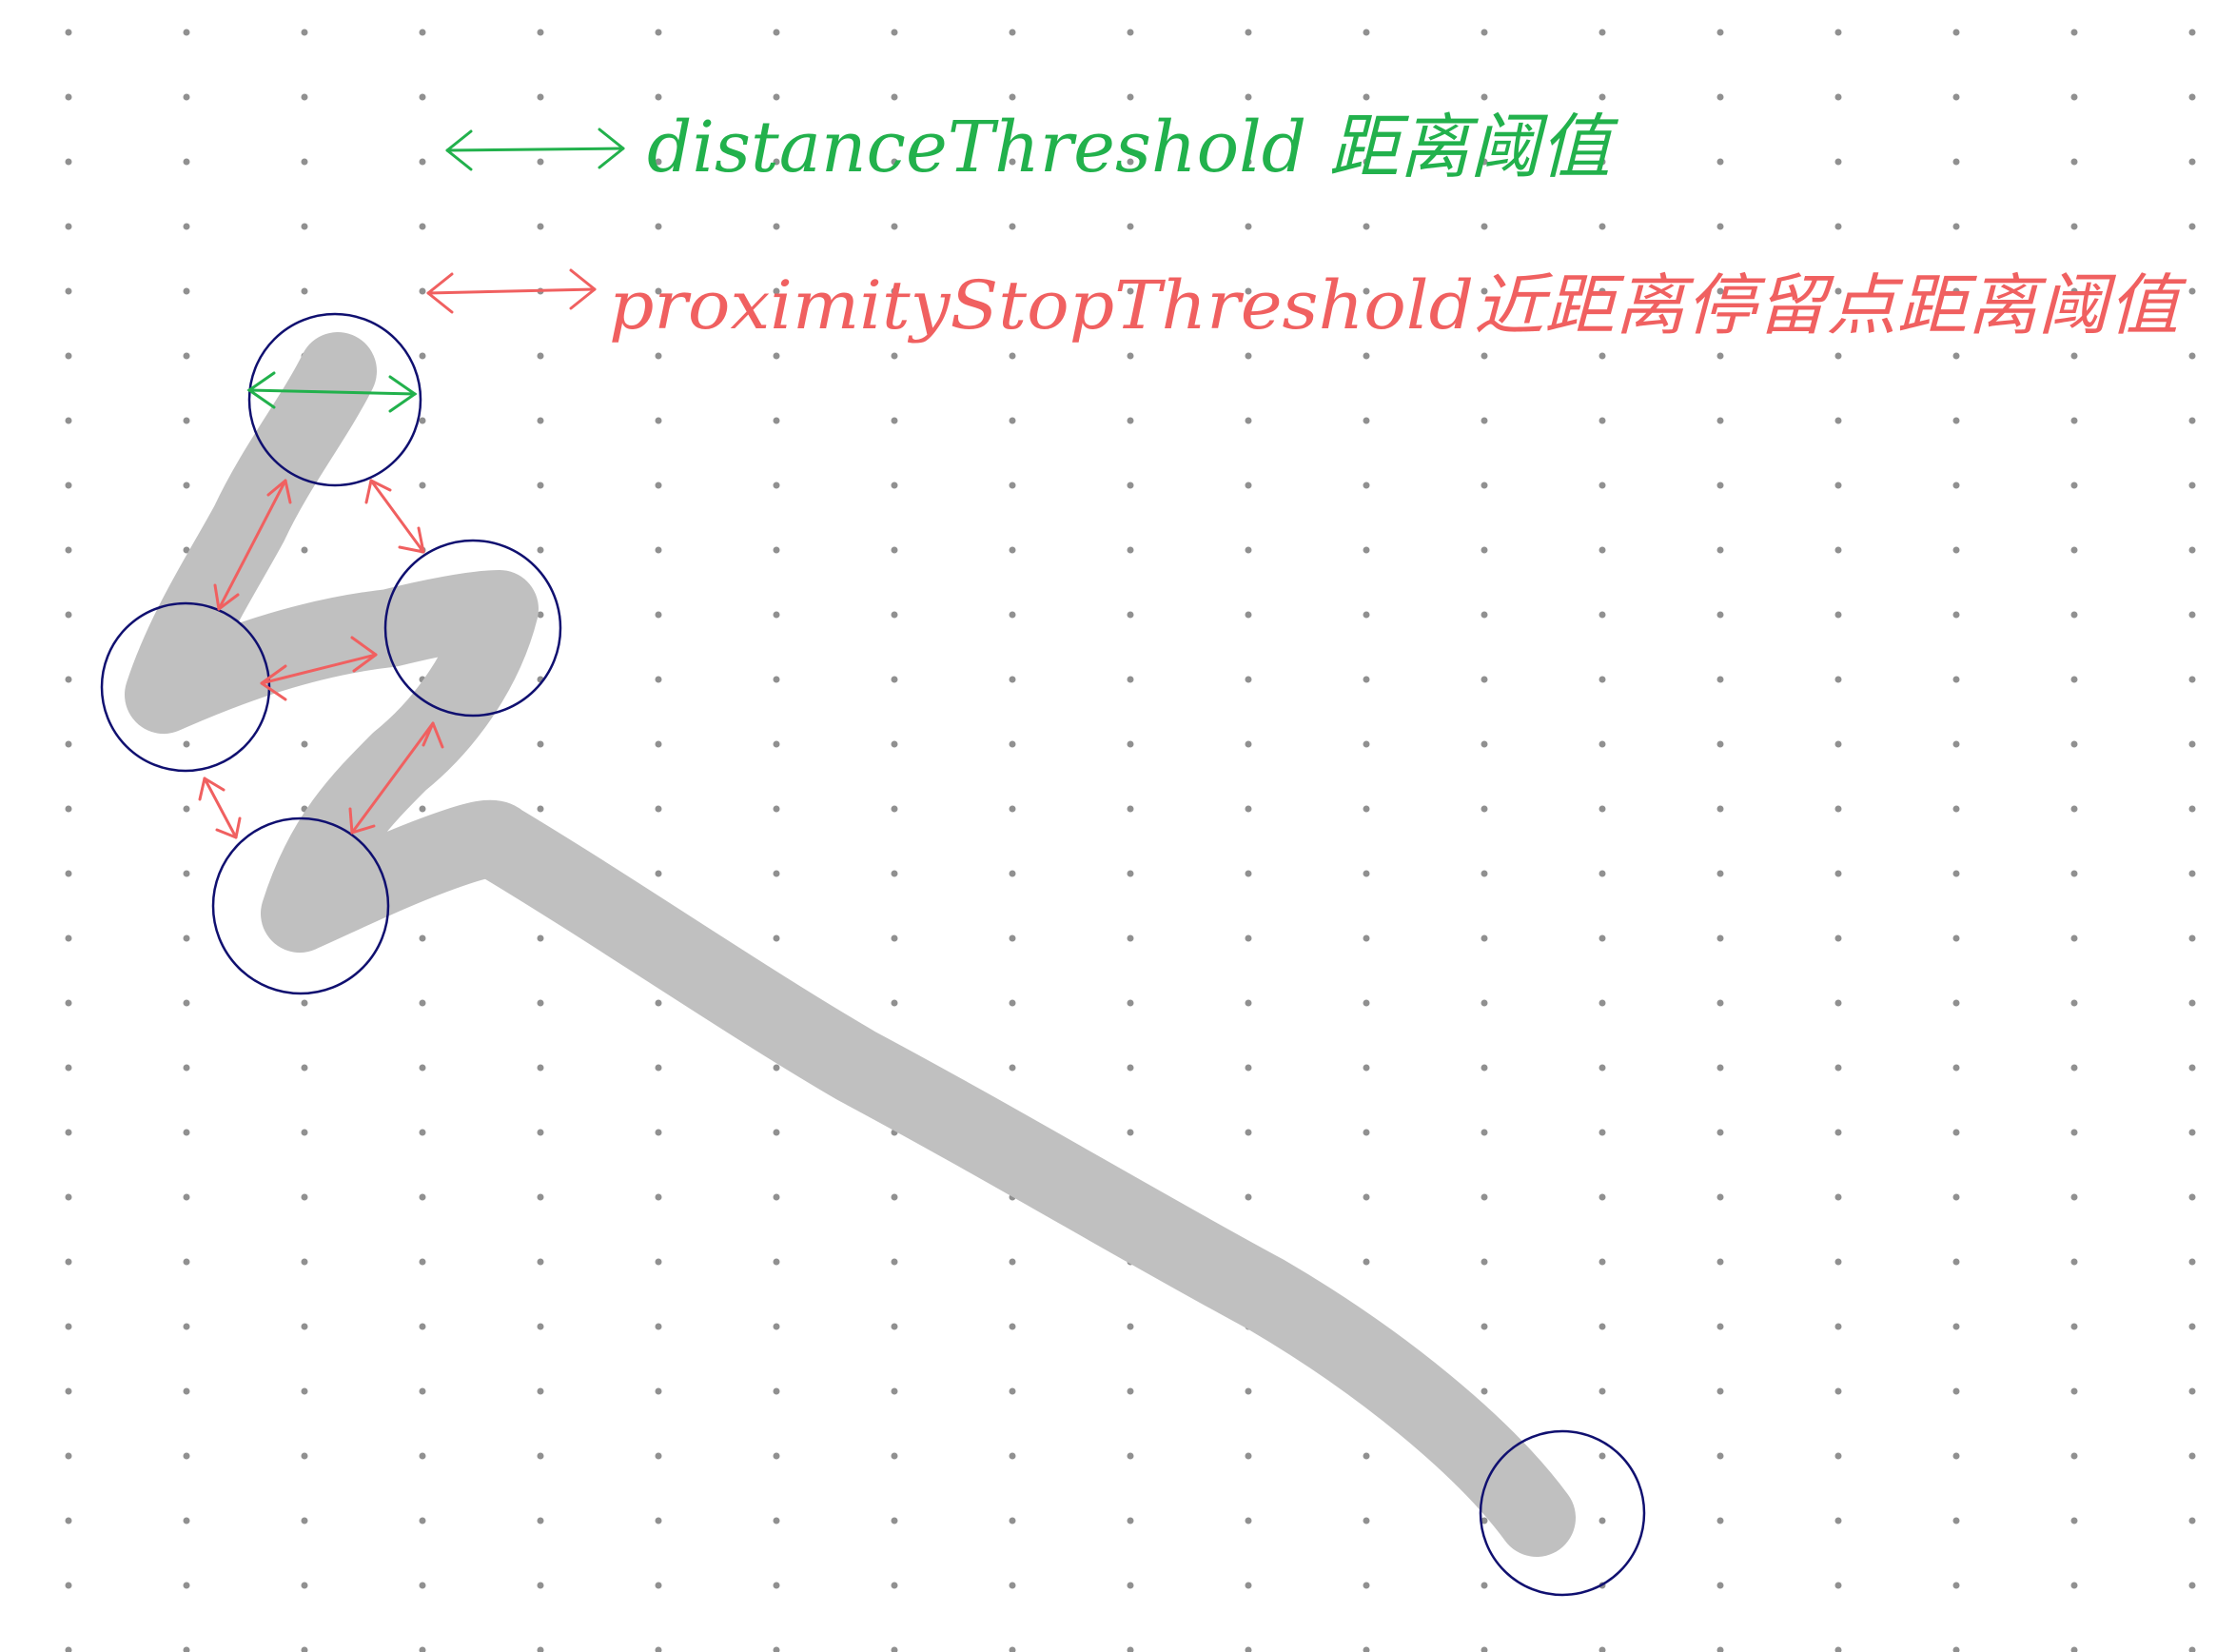 This screenshot has height=1652, width=2236. Describe the element at coordinates (1133, 147) in the screenshot. I see `legend-distance-label: distanceThreshold 距离阈值` at that location.